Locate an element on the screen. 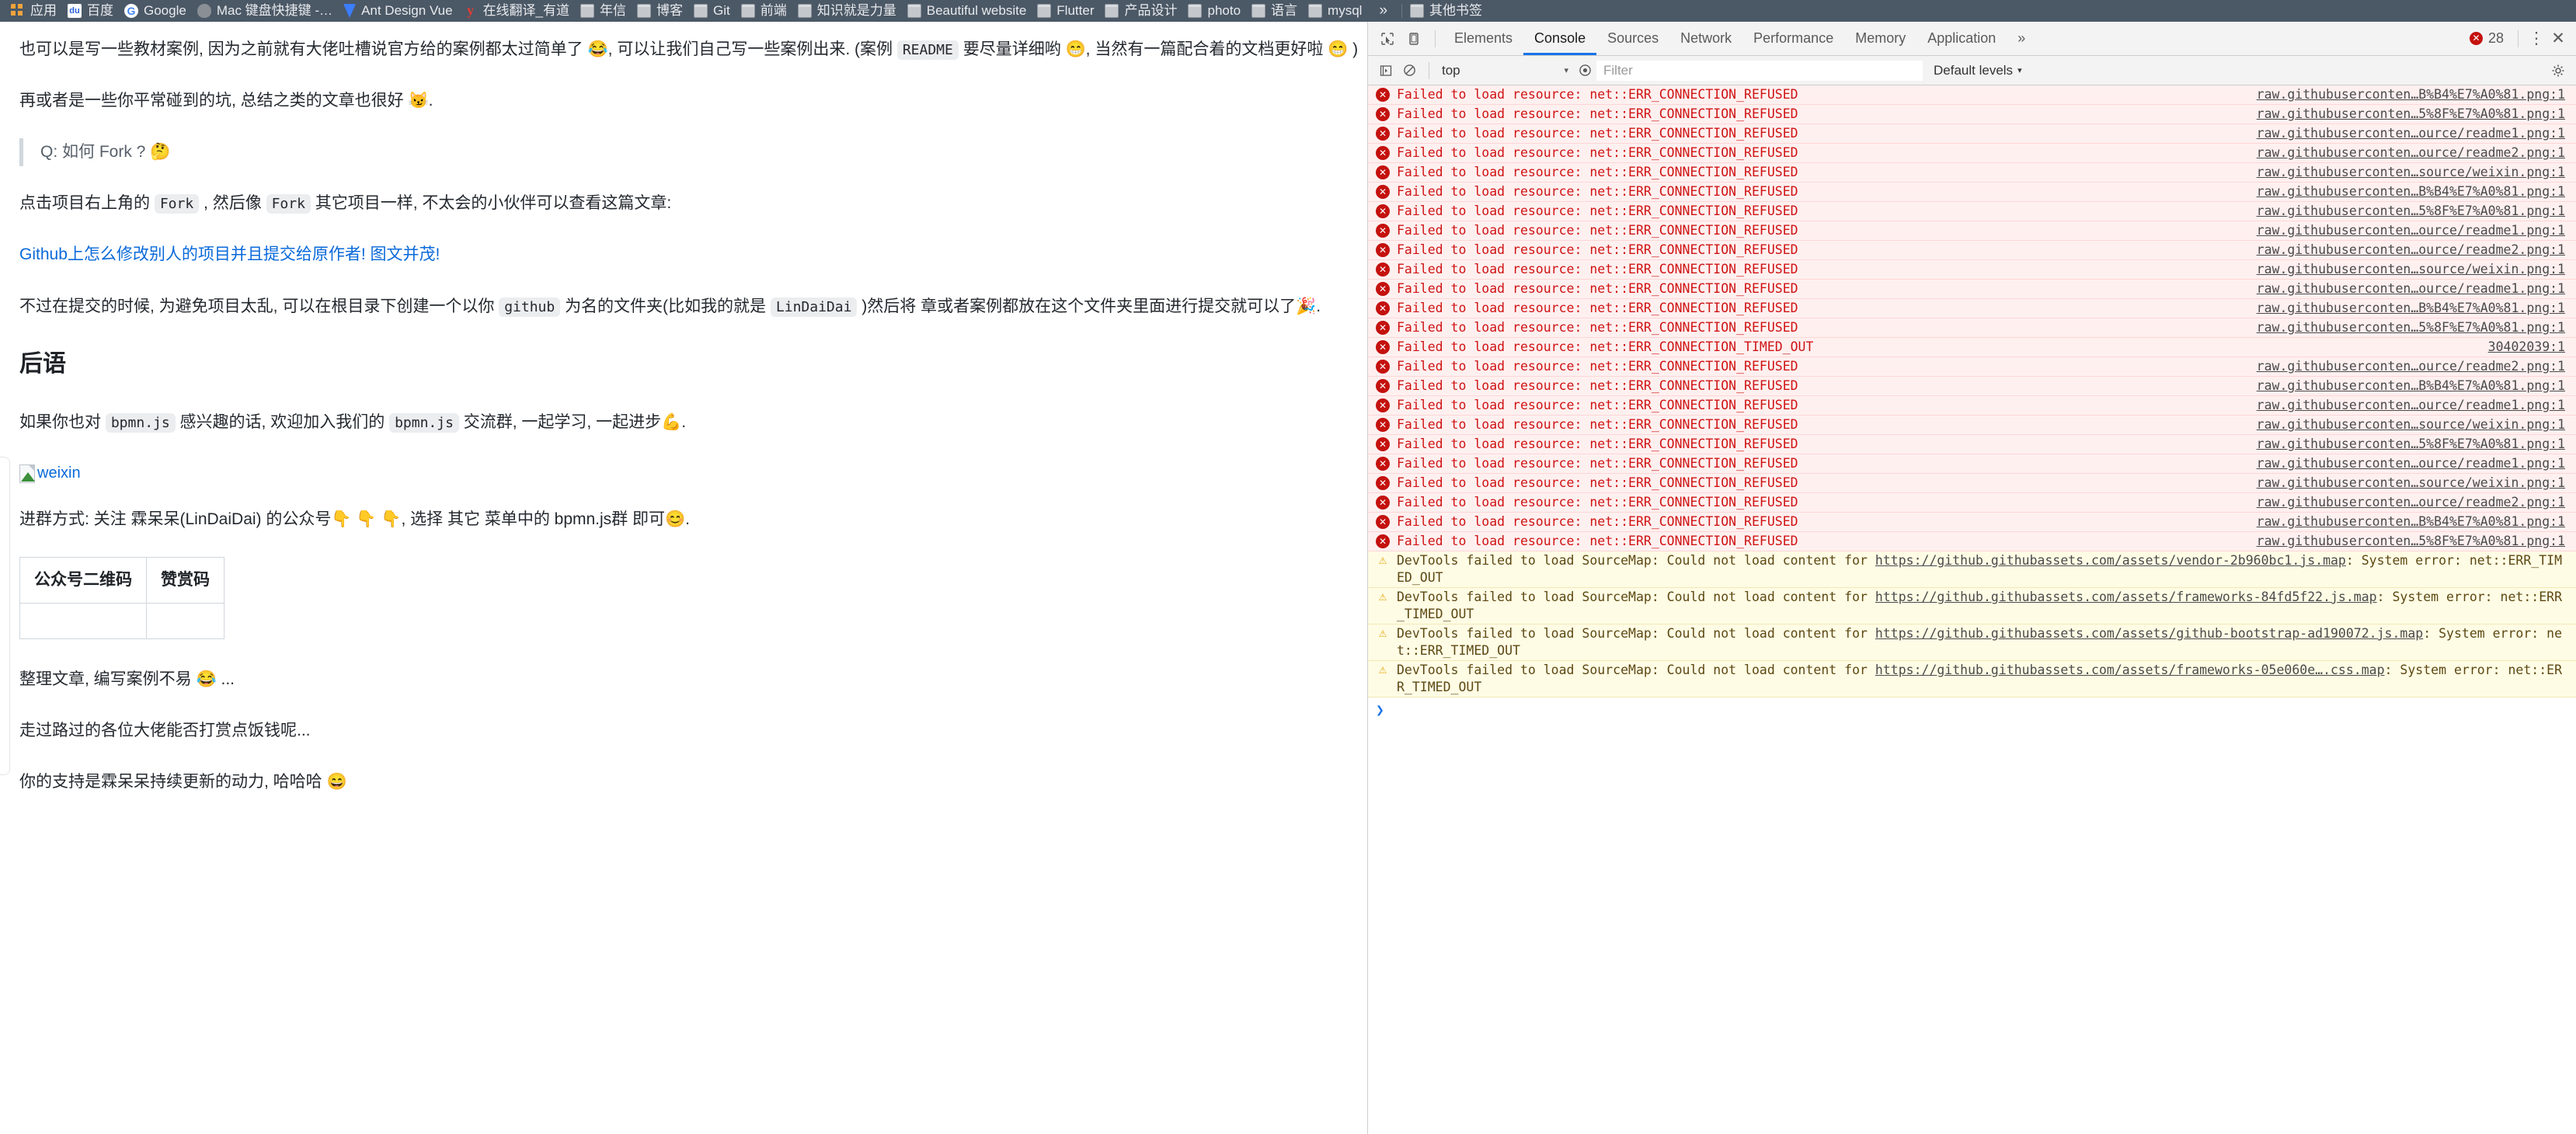  more-tabs-chevron-icon: » is located at coordinates (2021, 38).